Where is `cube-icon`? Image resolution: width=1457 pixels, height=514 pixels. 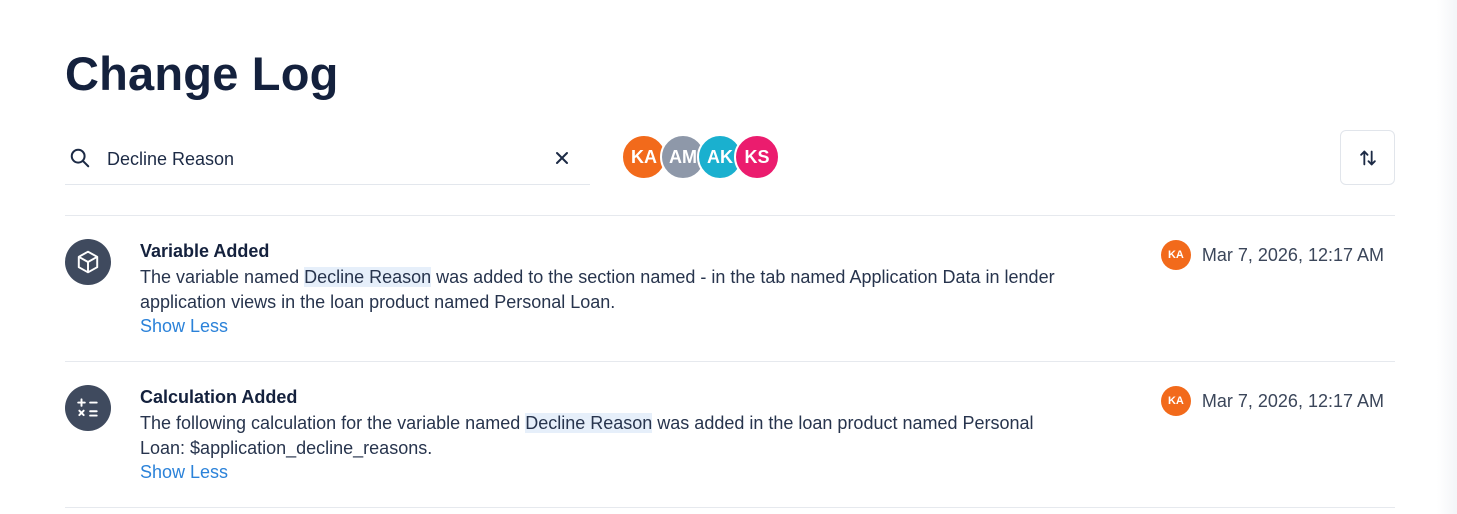
cube-icon is located at coordinates (88, 262).